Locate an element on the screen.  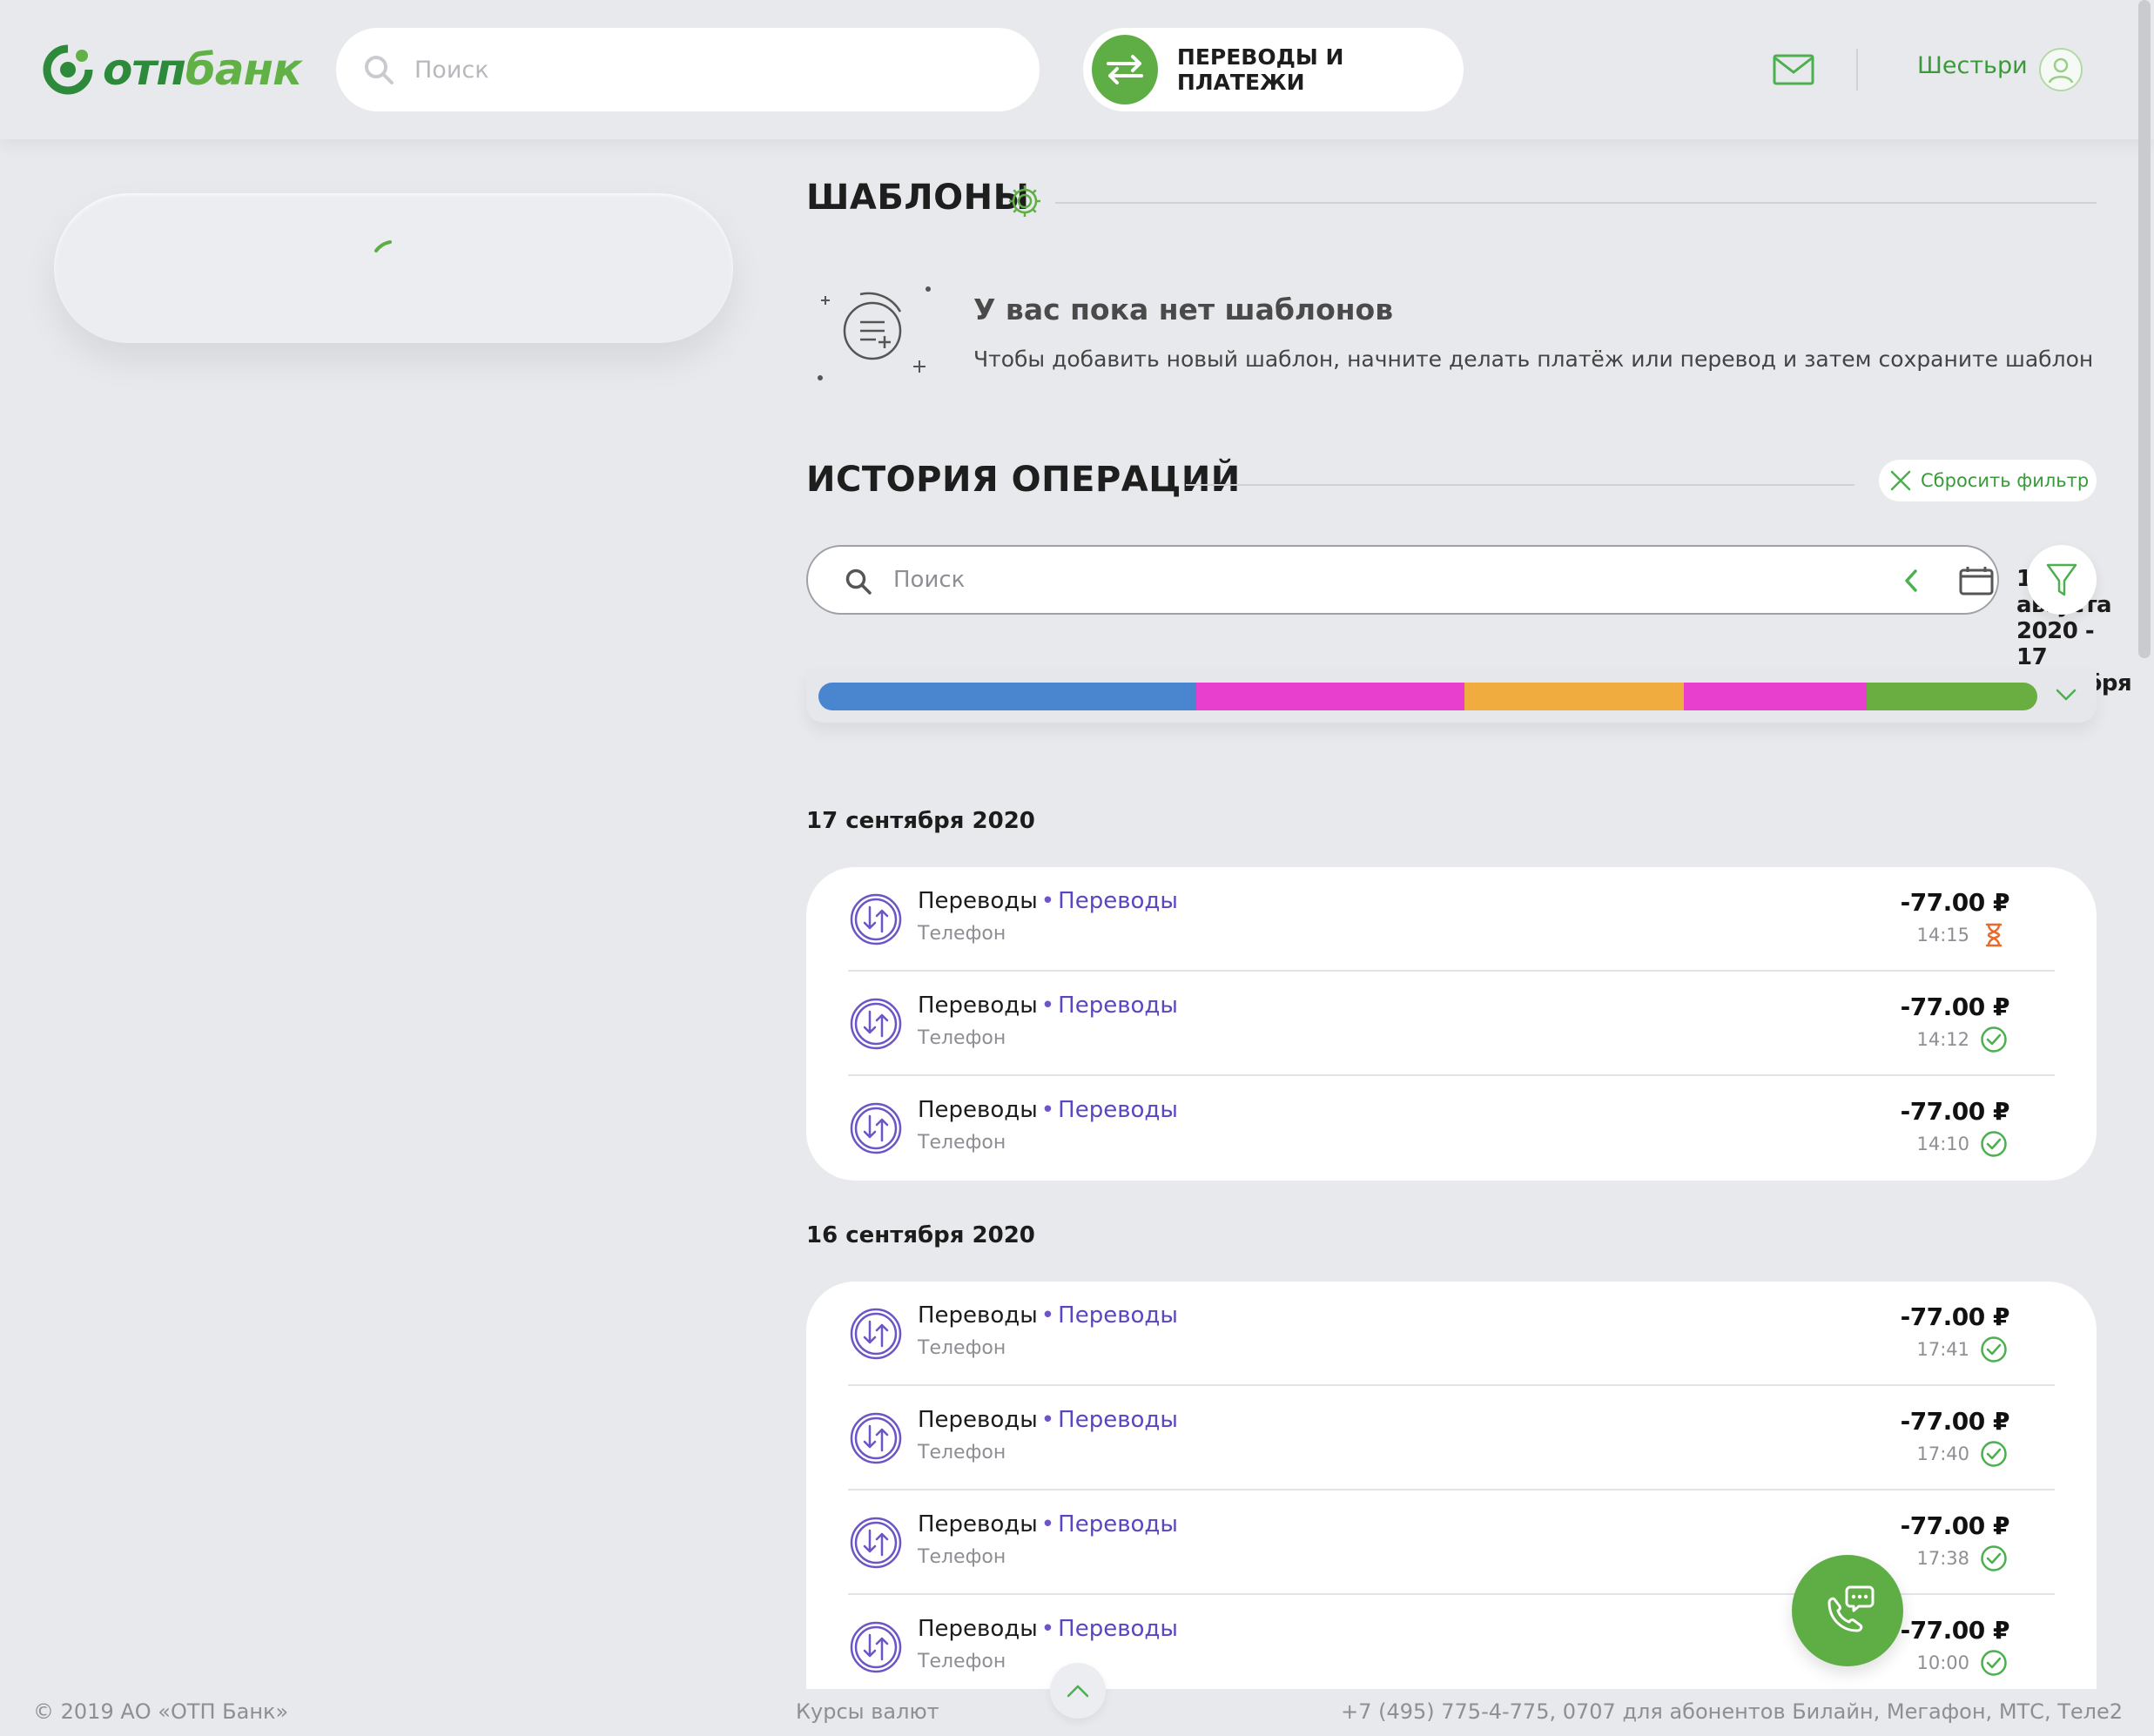
chevron-down-icon is located at coordinates (2066, 694).